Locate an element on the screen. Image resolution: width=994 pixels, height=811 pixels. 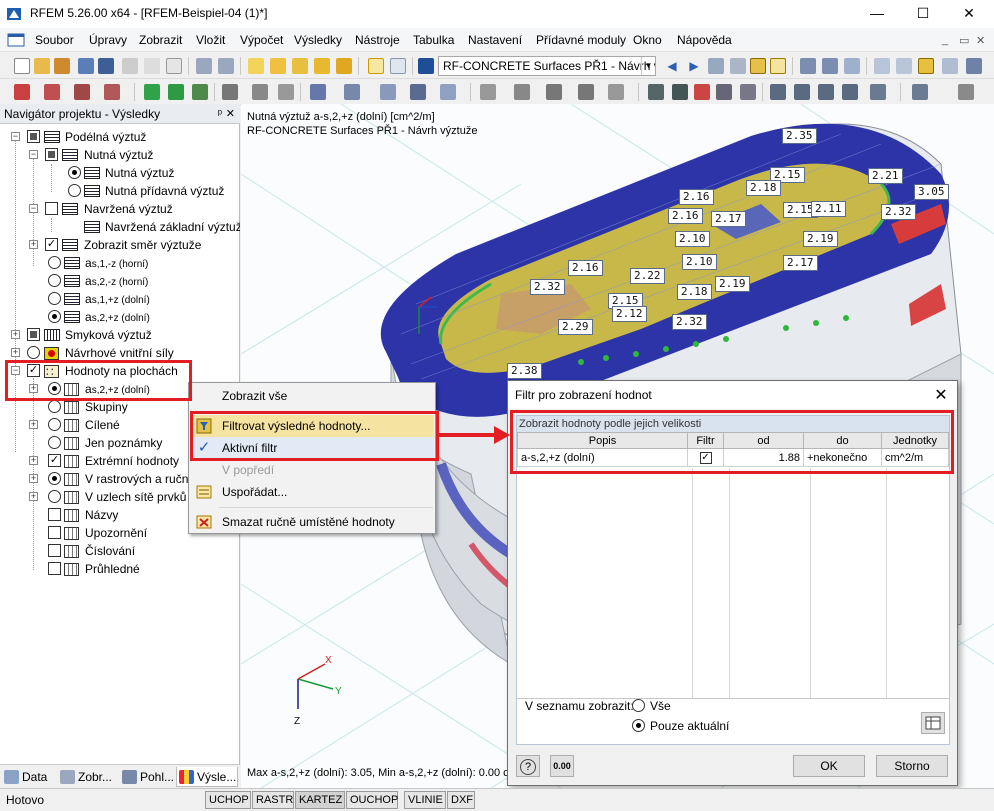
dimension-icon is located at coordinates (230, 92).